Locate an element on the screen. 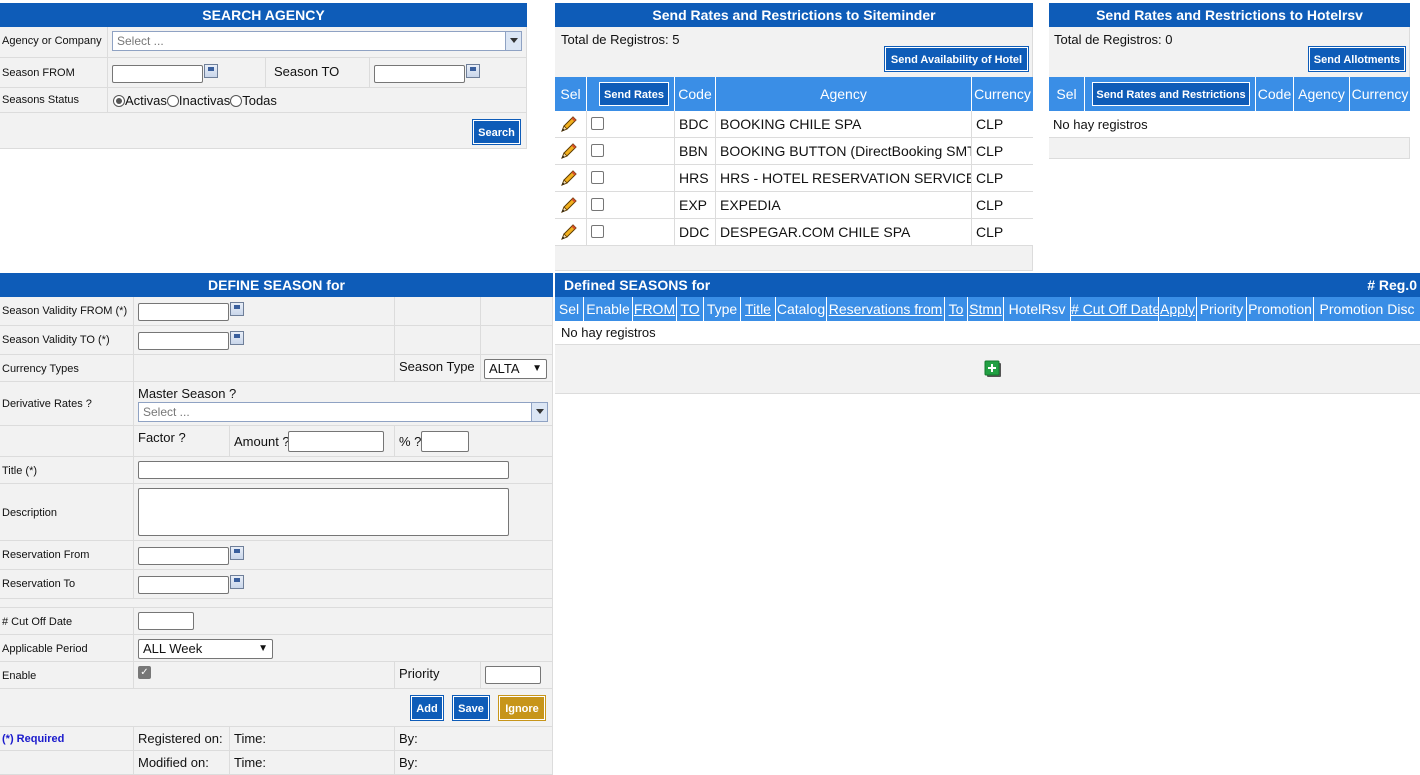 The height and width of the screenshot is (775, 1420). agency-label-cell: Agency or Company is located at coordinates (54, 42).